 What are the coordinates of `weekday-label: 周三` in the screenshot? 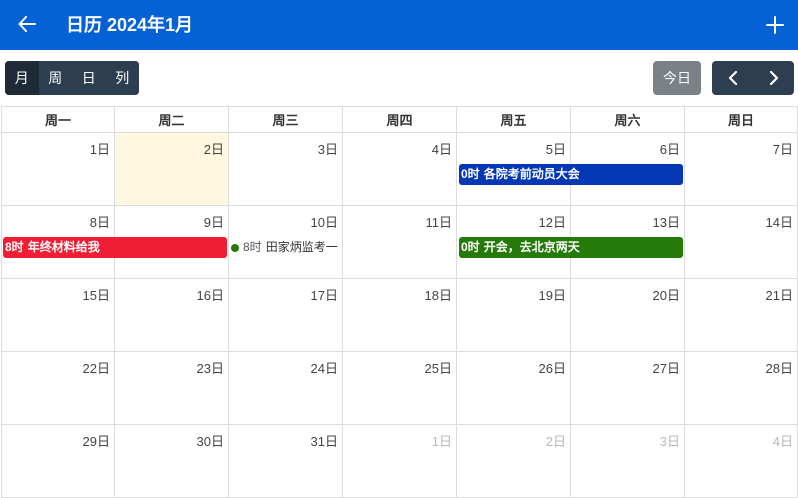 It's located at (286, 119).